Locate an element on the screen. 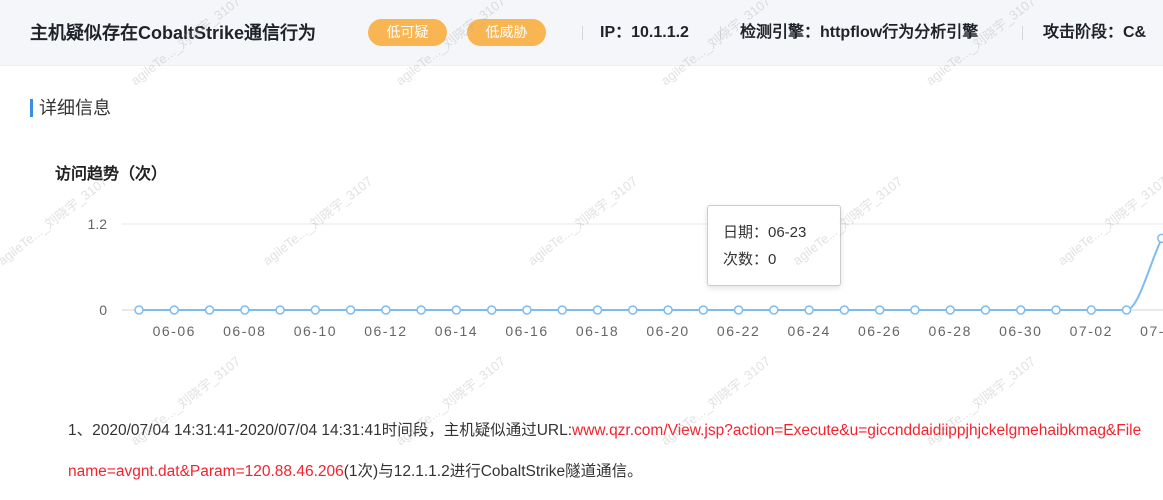 The width and height of the screenshot is (1163, 500). suspicion-level-badge: 低可疑 is located at coordinates (407, 32).